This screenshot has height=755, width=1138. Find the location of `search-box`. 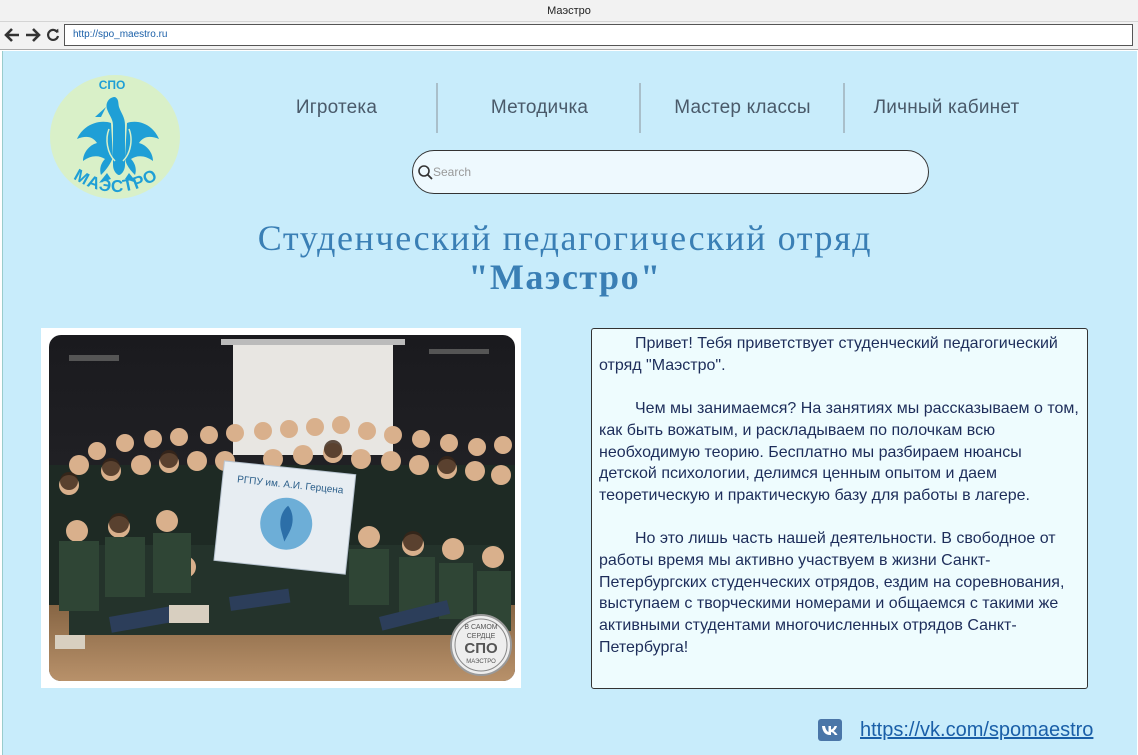

search-box is located at coordinates (670, 172).